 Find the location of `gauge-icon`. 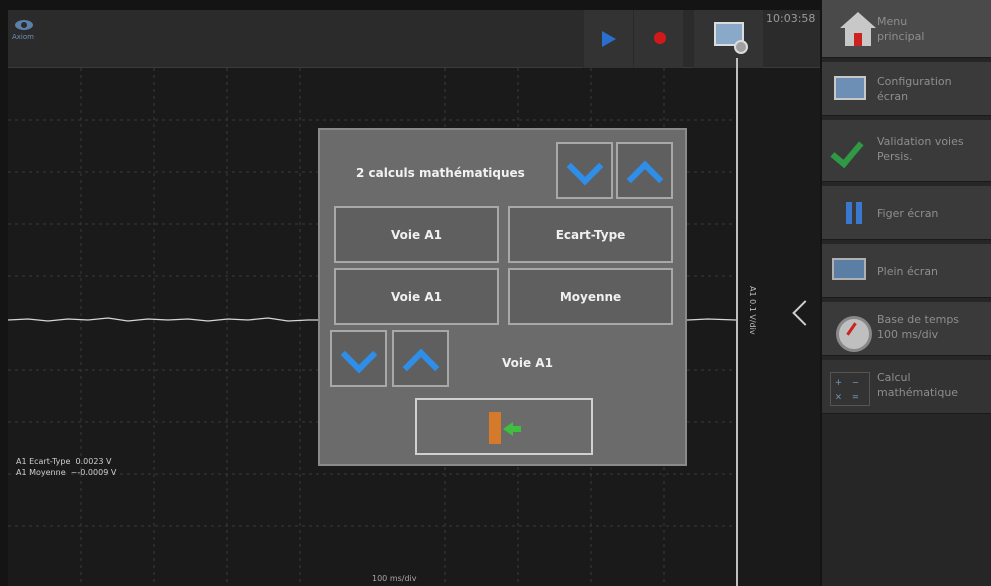

gauge-icon is located at coordinates (851, 333).